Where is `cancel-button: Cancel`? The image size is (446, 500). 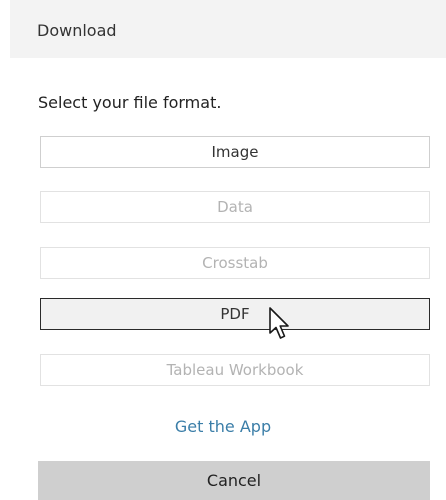 cancel-button: Cancel is located at coordinates (234, 480).